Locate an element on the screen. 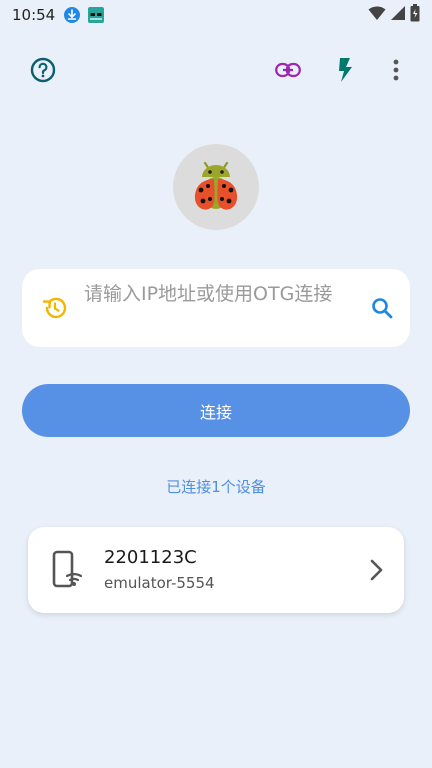 The width and height of the screenshot is (432, 768). flash-button is located at coordinates (345, 72).